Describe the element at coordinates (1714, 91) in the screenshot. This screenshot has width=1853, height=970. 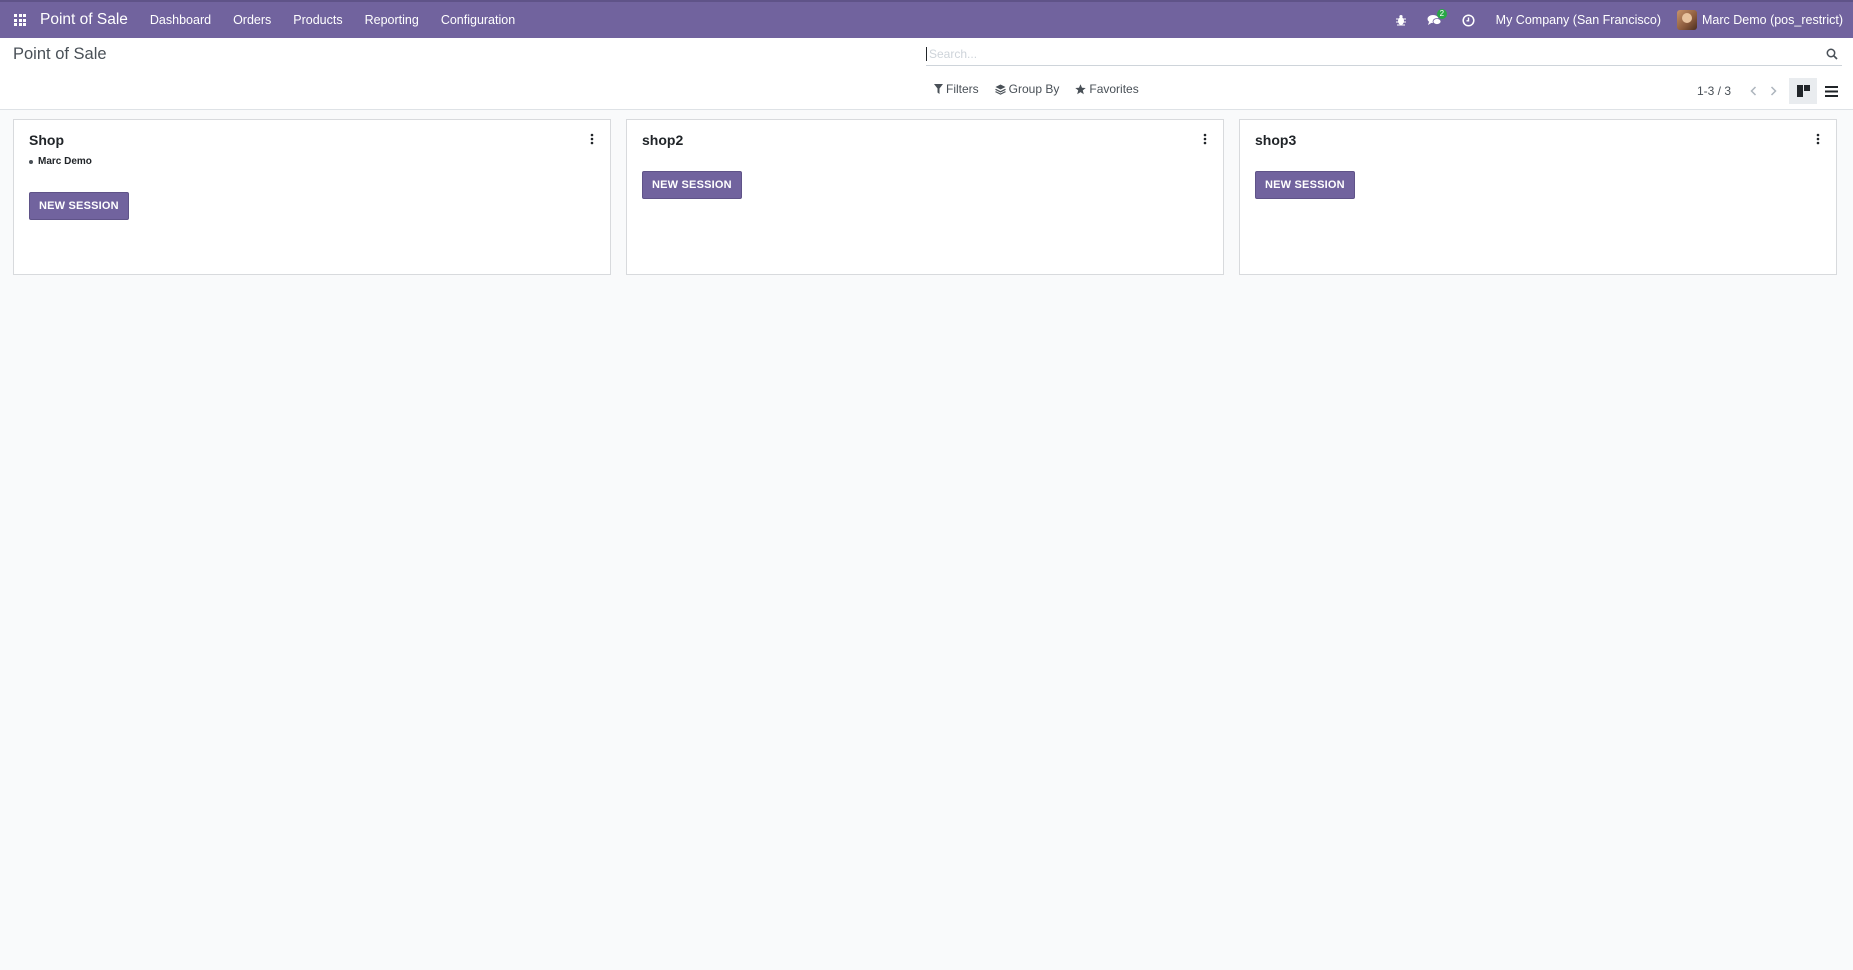
I see `pager-value: 1-3 / 3` at that location.